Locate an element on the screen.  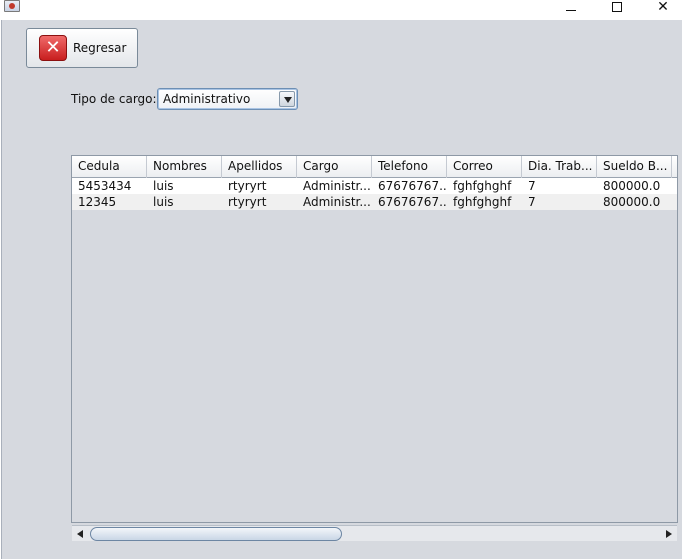
scrollbar-thumb is located at coordinates (216, 534).